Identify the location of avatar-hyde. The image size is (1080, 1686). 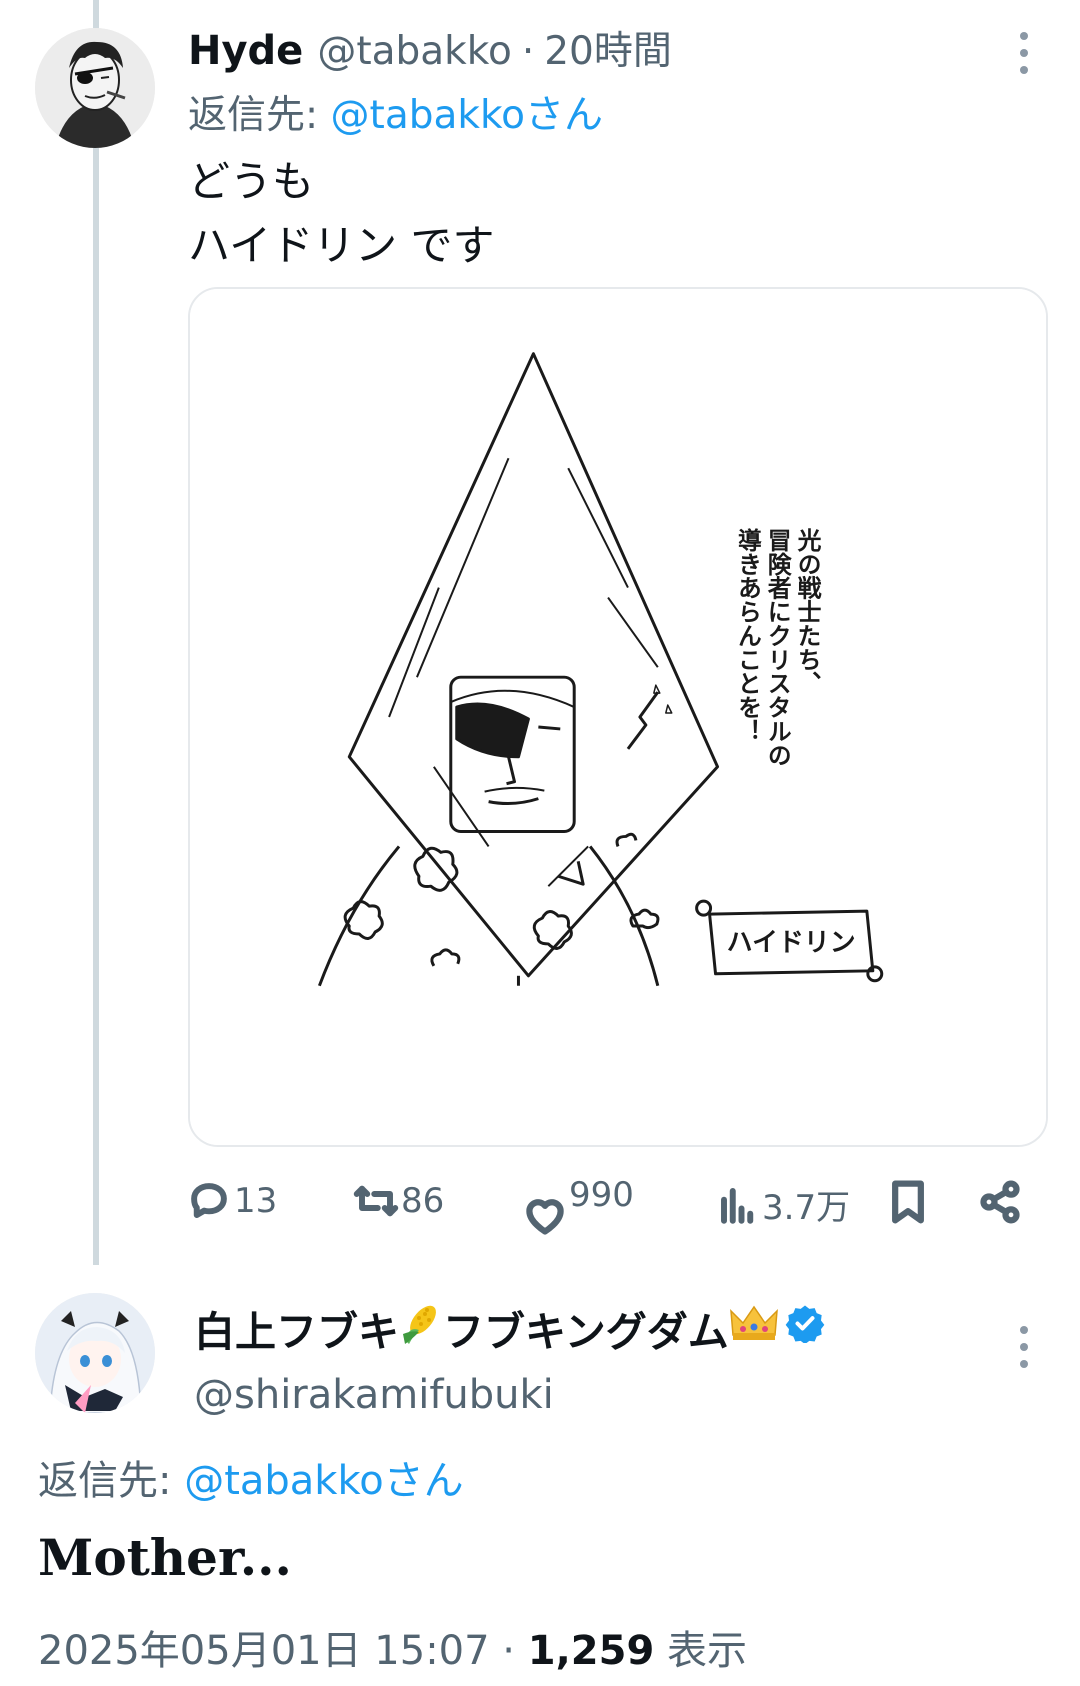
(95, 88).